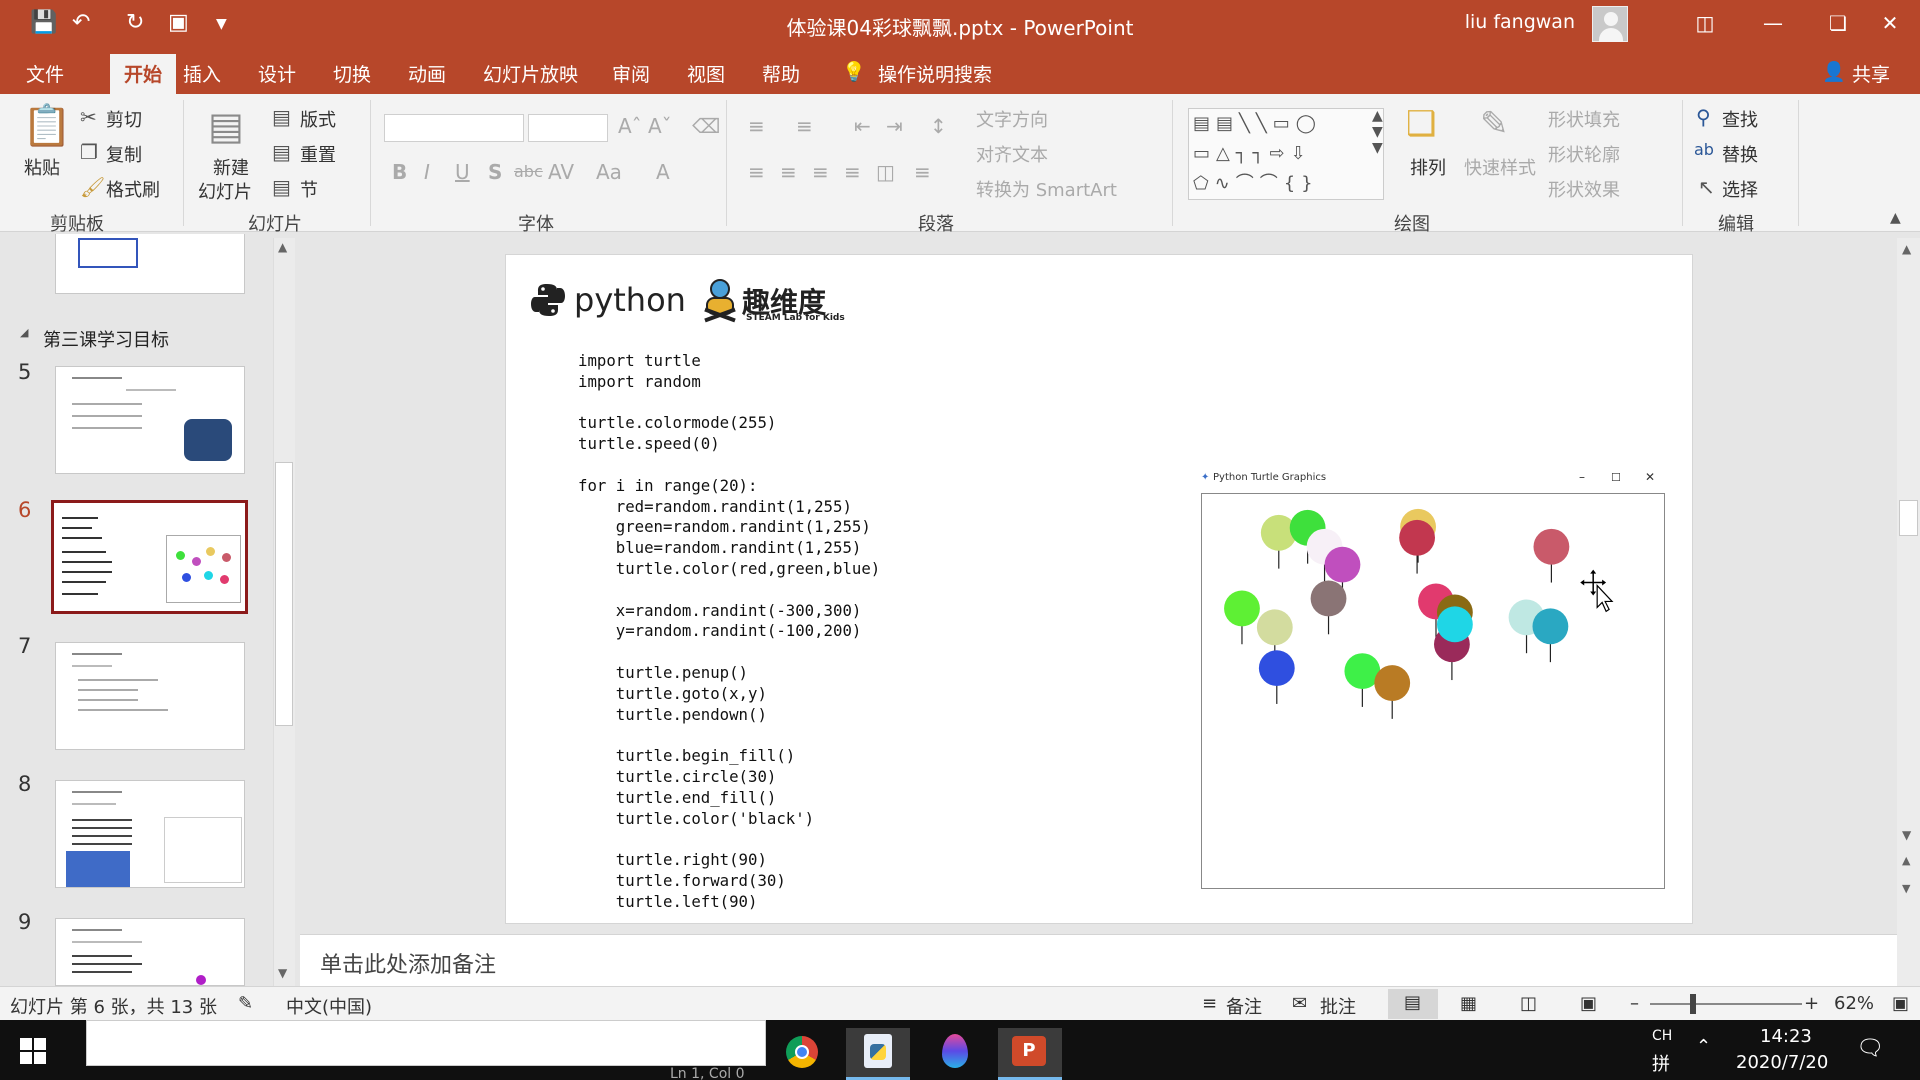 The height and width of the screenshot is (1080, 1920). Describe the element at coordinates (47, 125) in the screenshot. I see `paste-icon: 📋` at that location.